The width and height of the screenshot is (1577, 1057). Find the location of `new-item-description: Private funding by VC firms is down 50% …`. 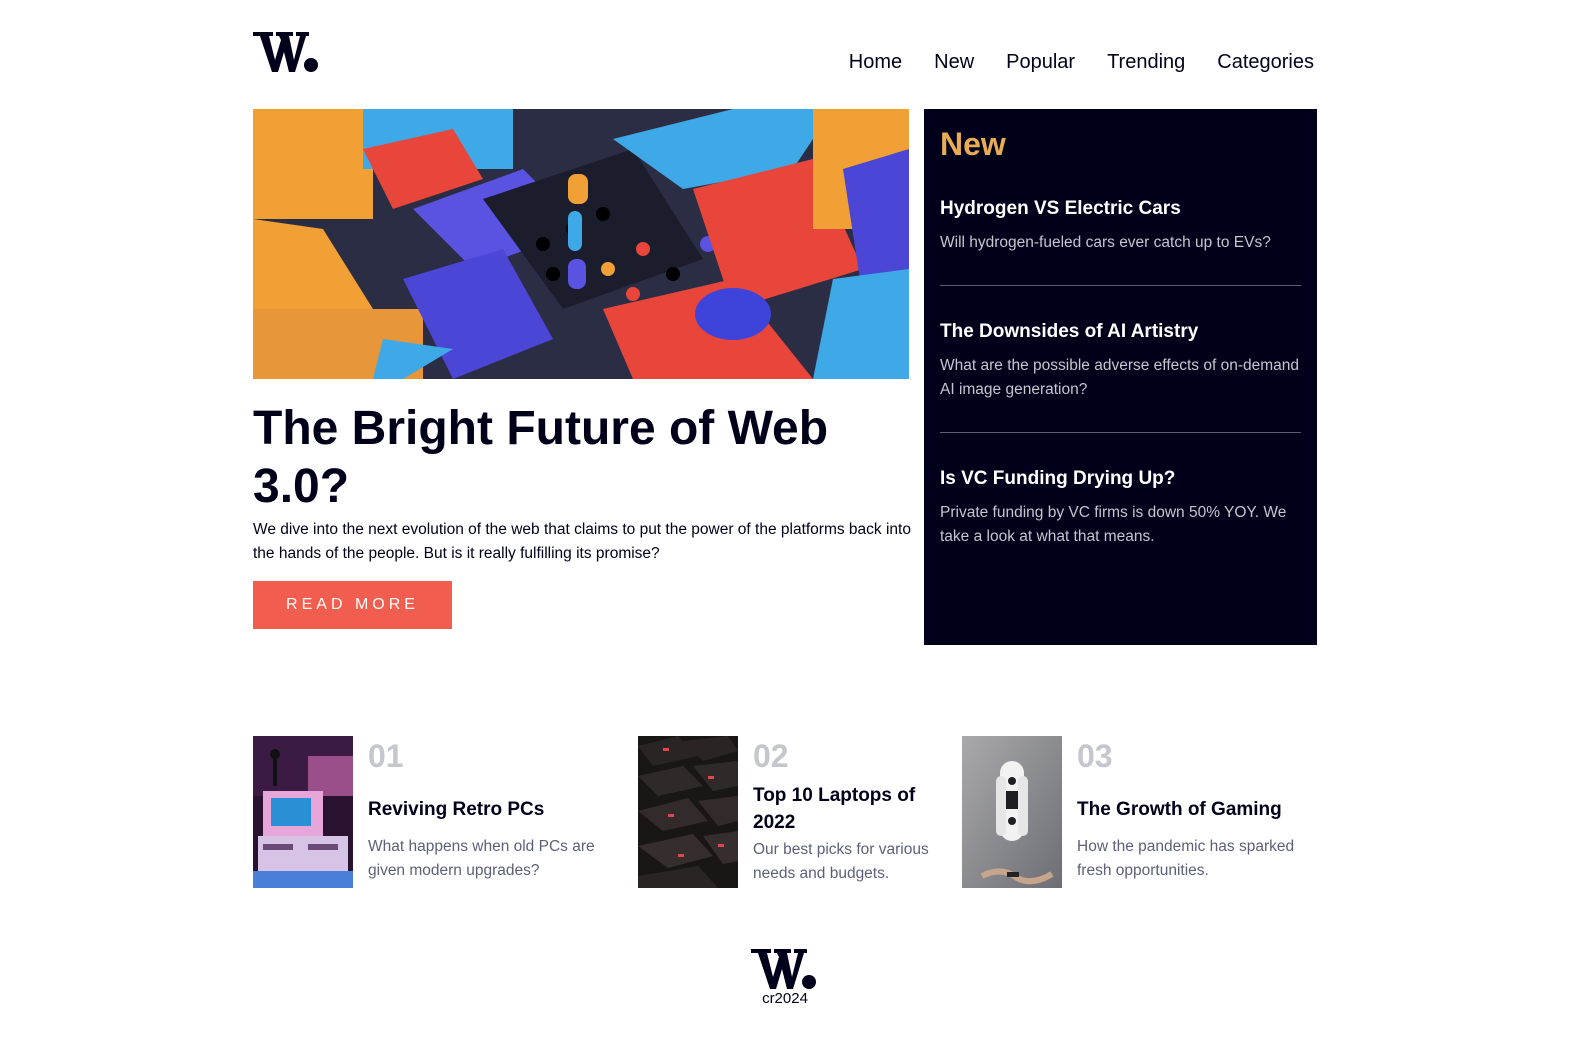

new-item-description: Private funding by VC firms is down 50% … is located at coordinates (1113, 524).